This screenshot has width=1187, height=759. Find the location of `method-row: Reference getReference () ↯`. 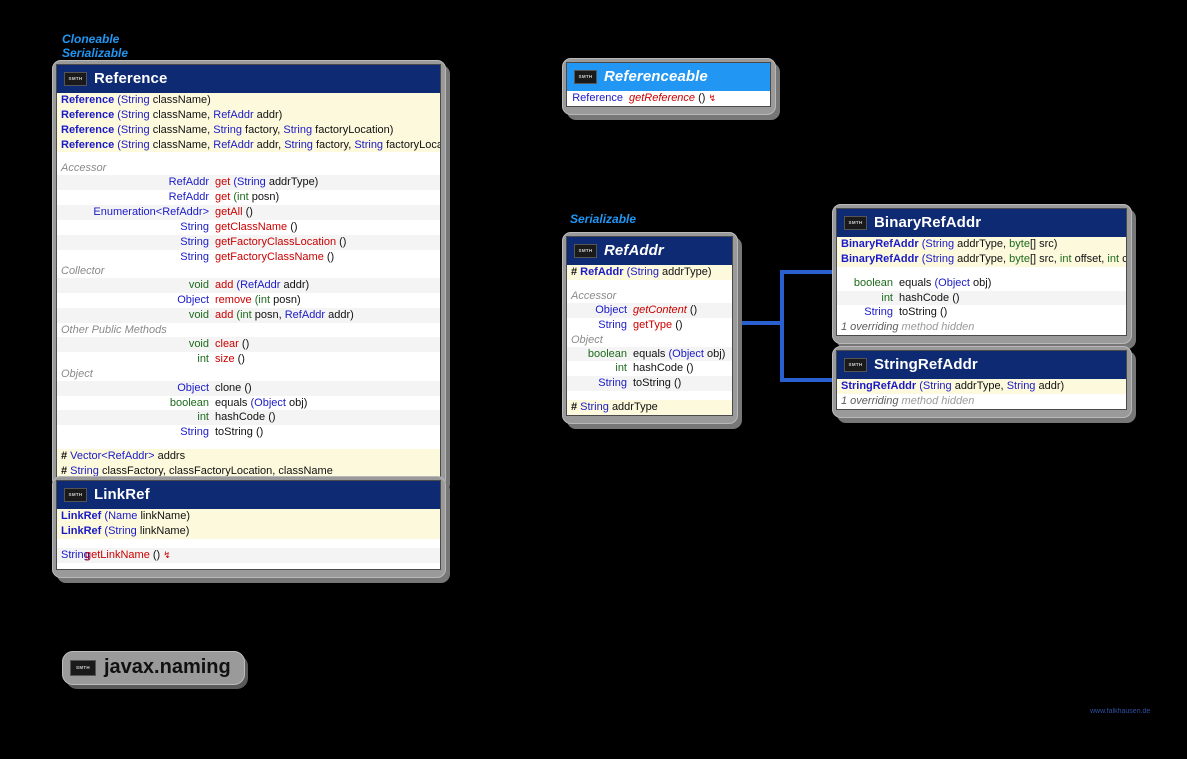

method-row: Reference getReference () ↯ is located at coordinates (668, 98).